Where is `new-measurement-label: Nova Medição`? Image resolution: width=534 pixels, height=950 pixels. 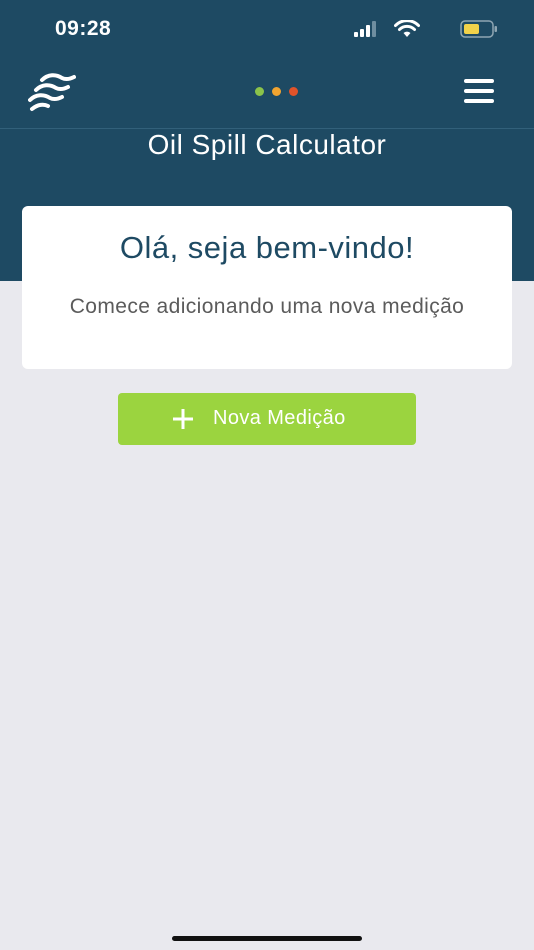
new-measurement-label: Nova Medição is located at coordinates (279, 418).